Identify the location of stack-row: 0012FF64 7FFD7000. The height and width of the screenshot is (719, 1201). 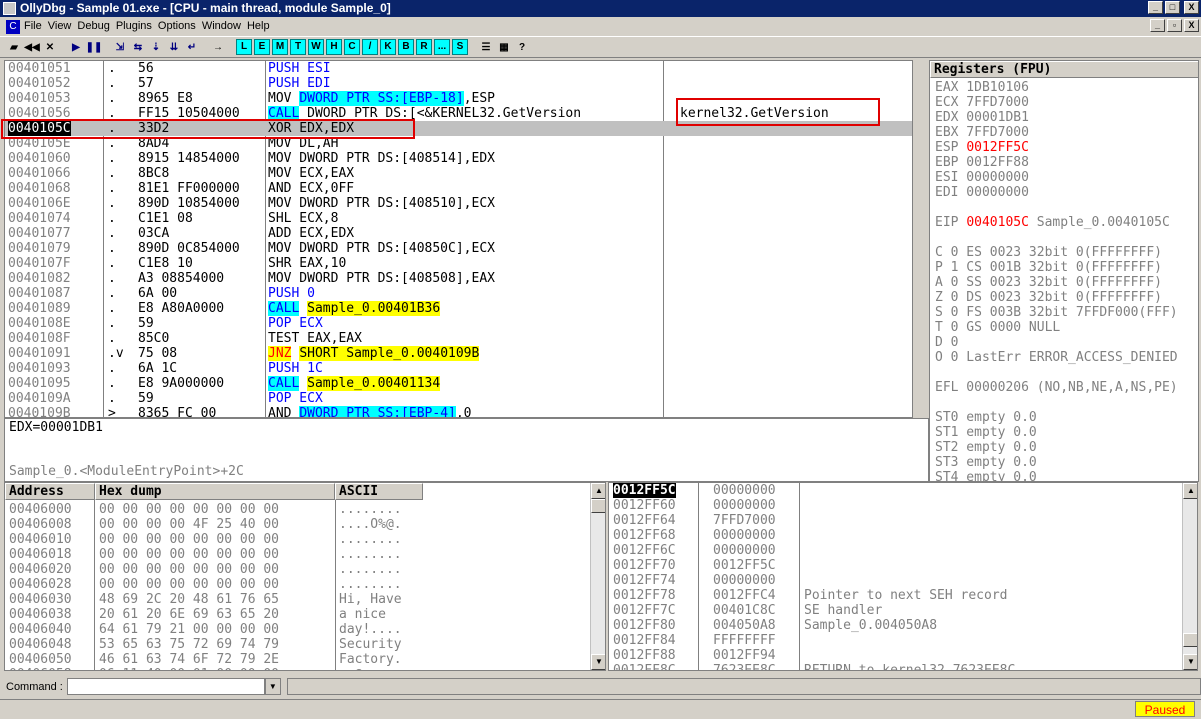
(895, 520).